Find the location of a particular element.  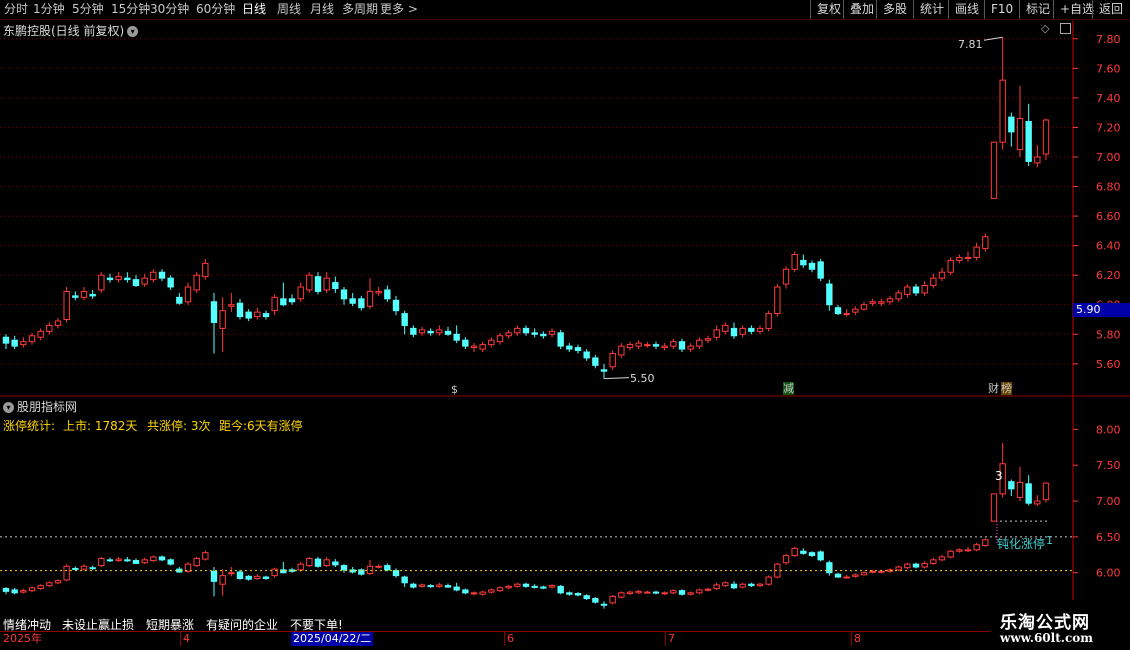

action-stats: 统计 is located at coordinates (931, 9).